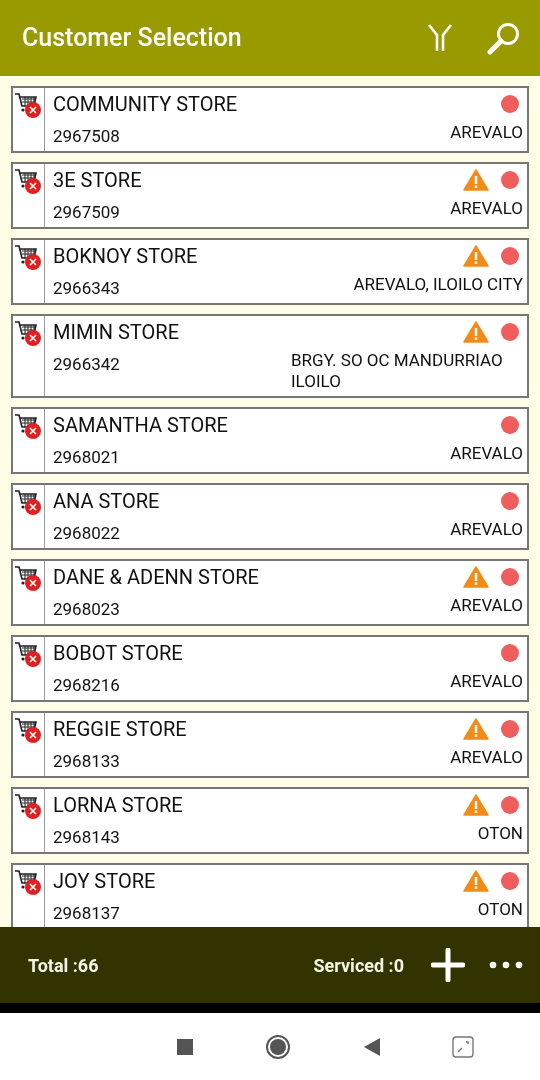 The height and width of the screenshot is (1080, 540). What do you see at coordinates (125, 256) in the screenshot?
I see `customer-name: BOKNOY STORE` at bounding box center [125, 256].